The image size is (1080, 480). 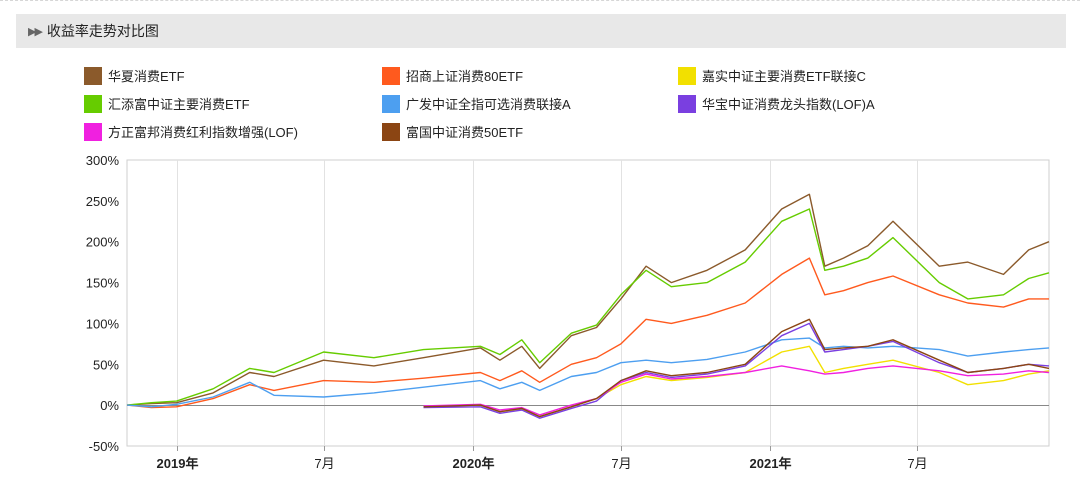 What do you see at coordinates (103, 242) in the screenshot?
I see `y-tick-label: 200%` at bounding box center [103, 242].